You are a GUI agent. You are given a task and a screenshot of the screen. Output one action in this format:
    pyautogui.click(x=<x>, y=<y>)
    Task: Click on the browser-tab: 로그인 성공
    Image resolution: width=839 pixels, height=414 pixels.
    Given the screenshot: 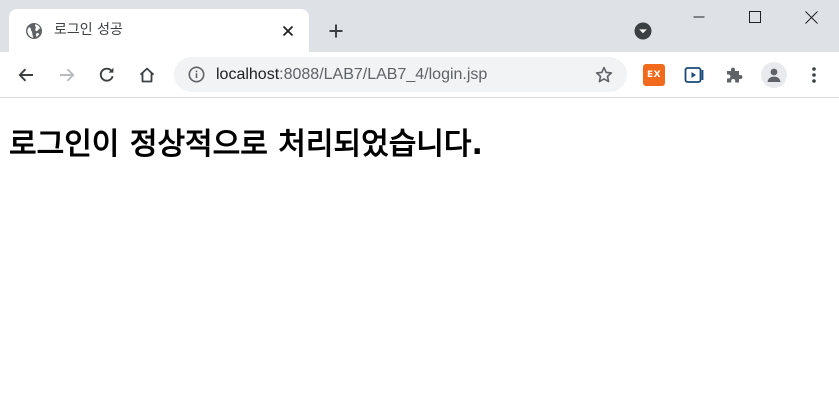 What is the action you would take?
    pyautogui.click(x=159, y=30)
    